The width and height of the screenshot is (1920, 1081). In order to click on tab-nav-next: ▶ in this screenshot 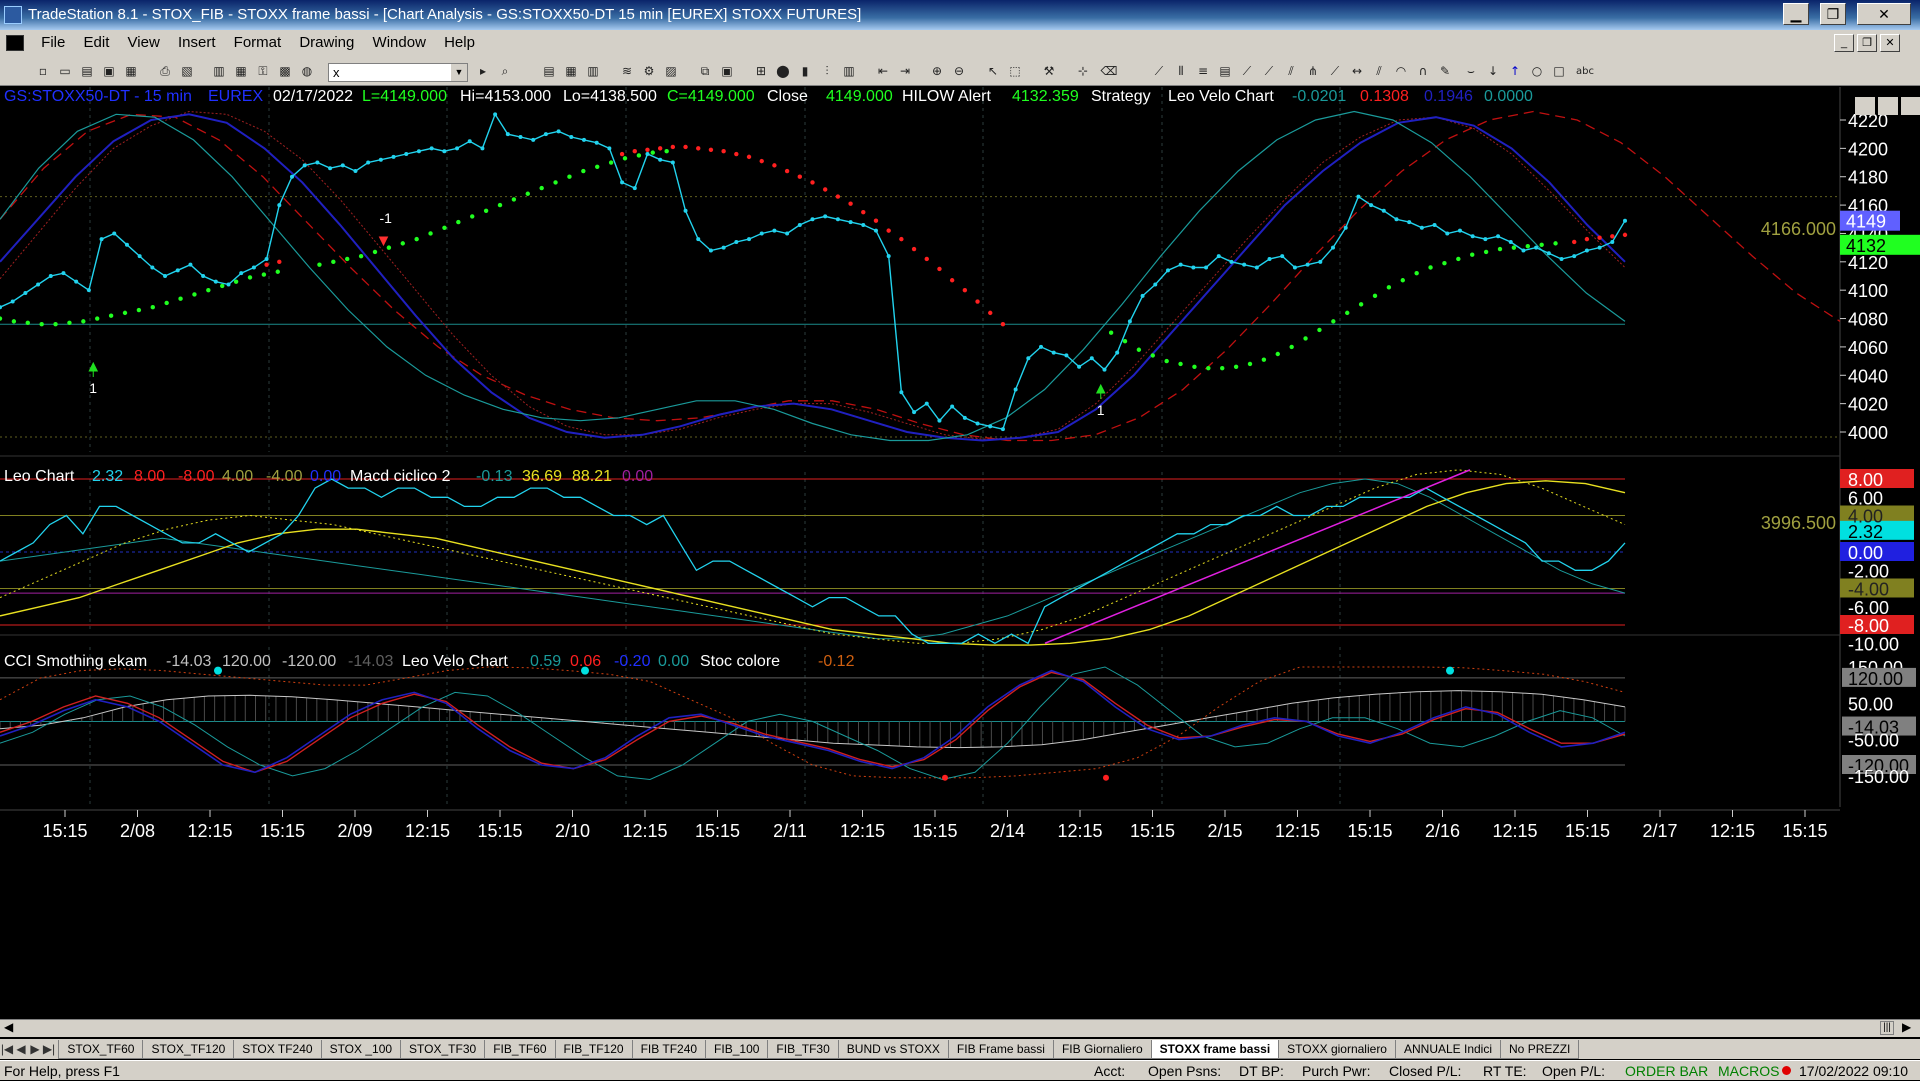, I will do `click(35, 1049)`.